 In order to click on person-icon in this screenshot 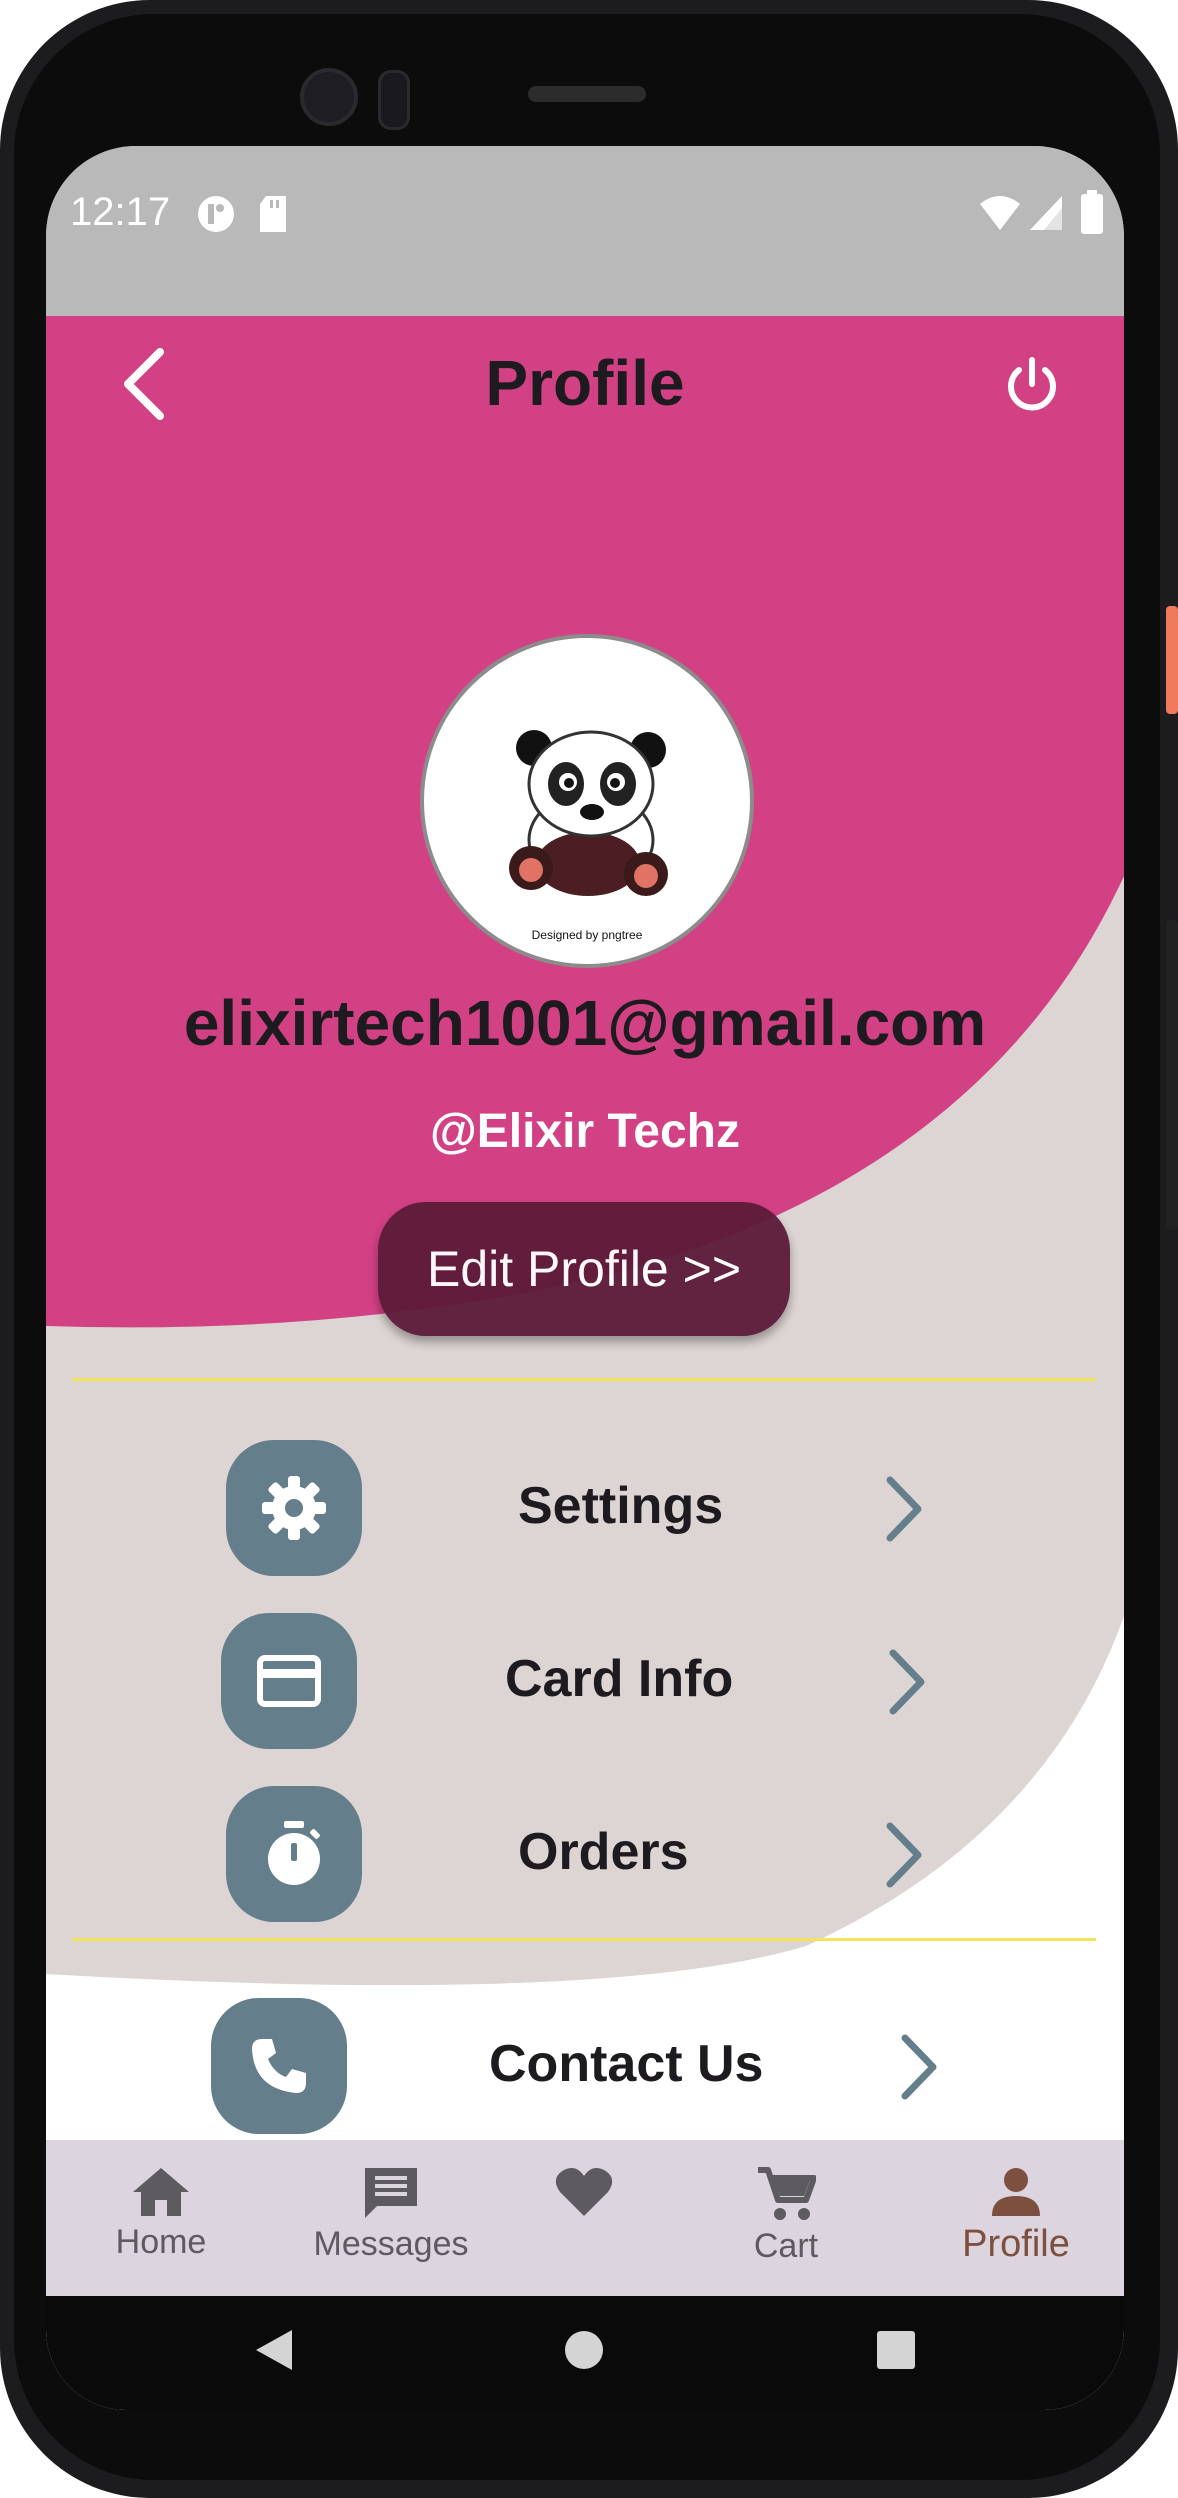, I will do `click(1016, 2192)`.